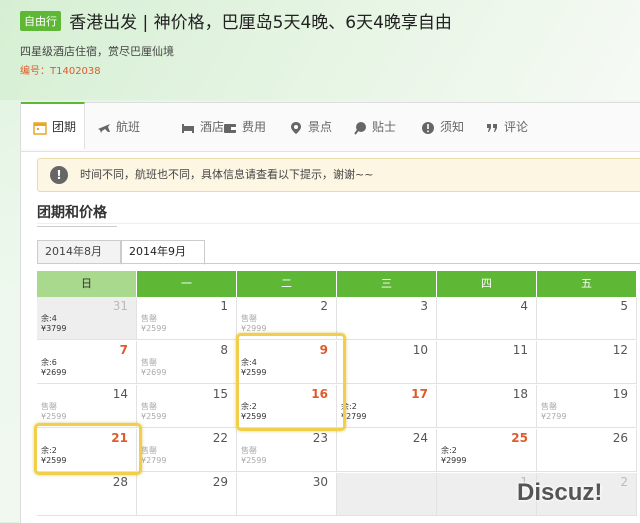 The height and width of the screenshot is (523, 640). What do you see at coordinates (254, 127) in the screenshot?
I see `tab-label: 费用` at bounding box center [254, 127].